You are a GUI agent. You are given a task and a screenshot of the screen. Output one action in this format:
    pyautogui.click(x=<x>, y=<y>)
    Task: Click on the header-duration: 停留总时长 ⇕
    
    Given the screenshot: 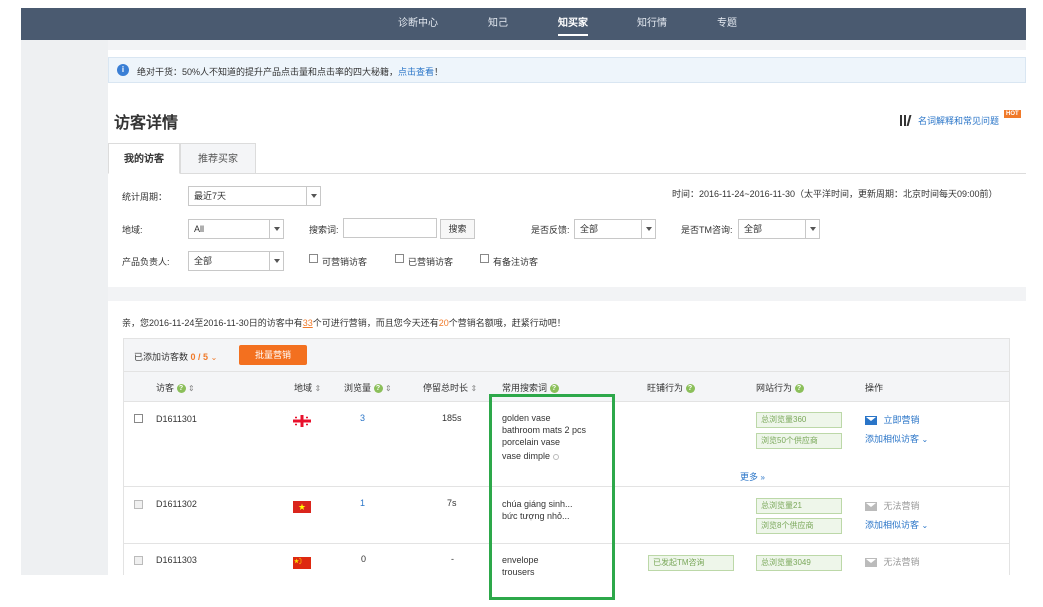 What is the action you would take?
    pyautogui.click(x=450, y=387)
    